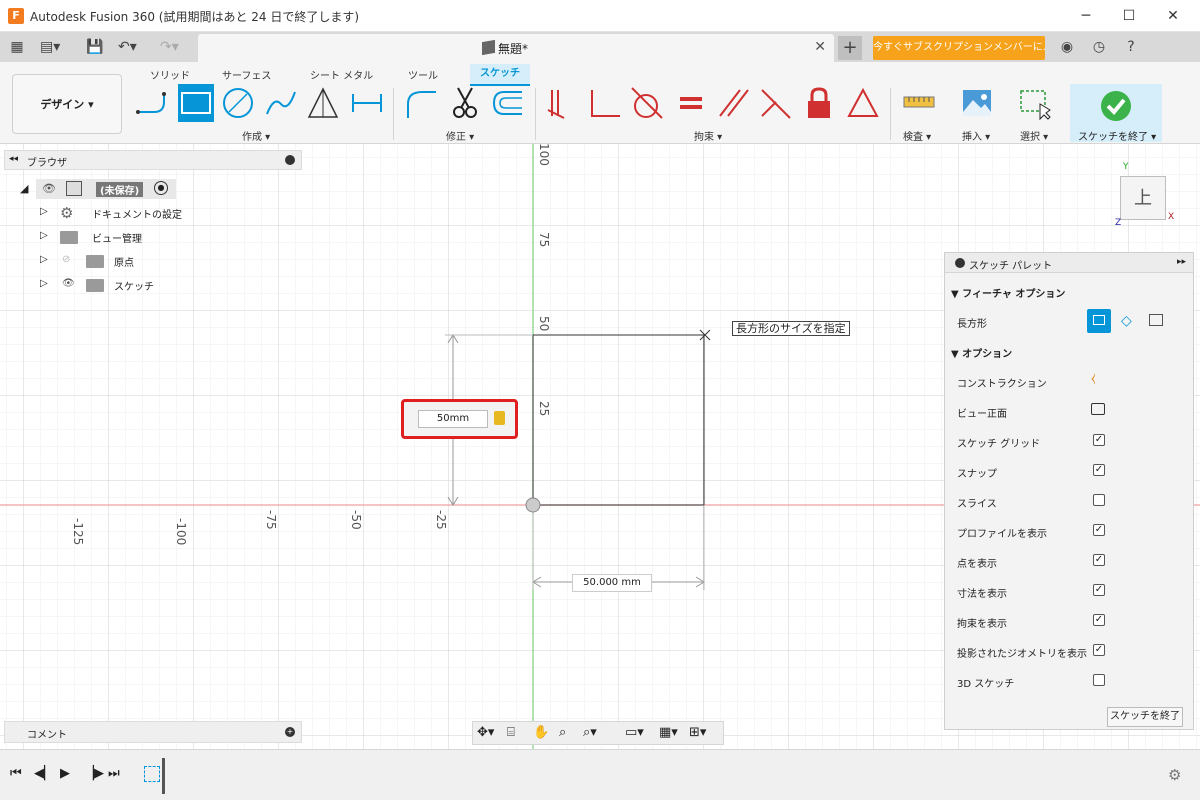  Describe the element at coordinates (976, 135) in the screenshot. I see `insert-group-label: 挿入 ▾` at that location.